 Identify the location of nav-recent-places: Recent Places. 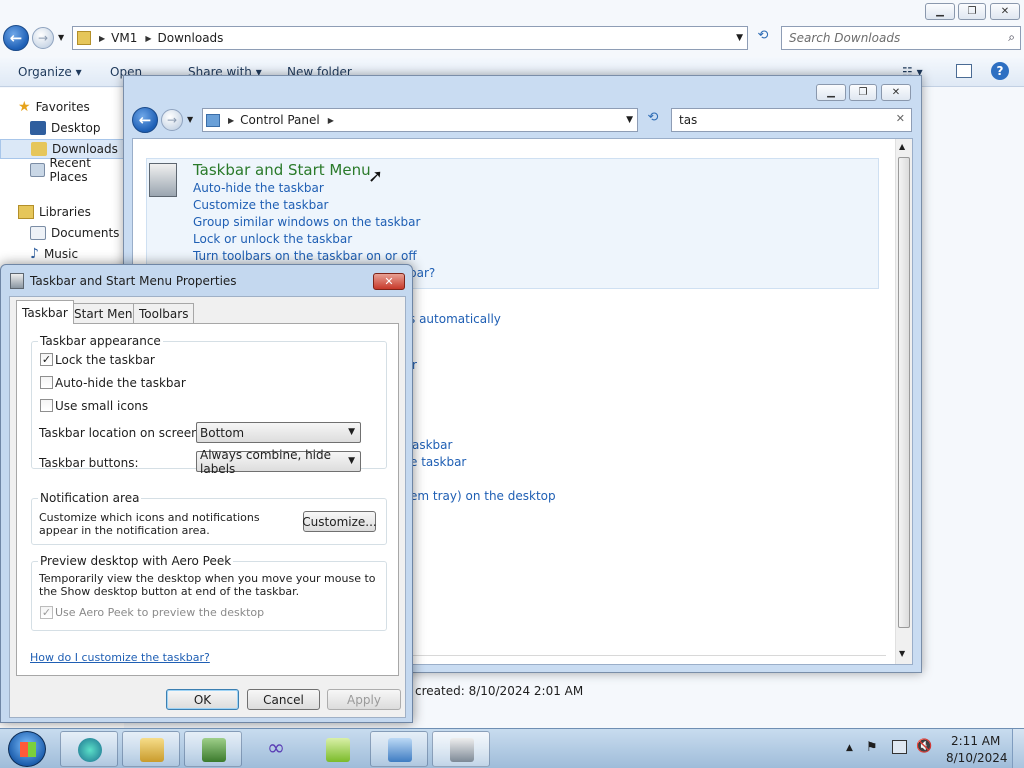
(62, 170).